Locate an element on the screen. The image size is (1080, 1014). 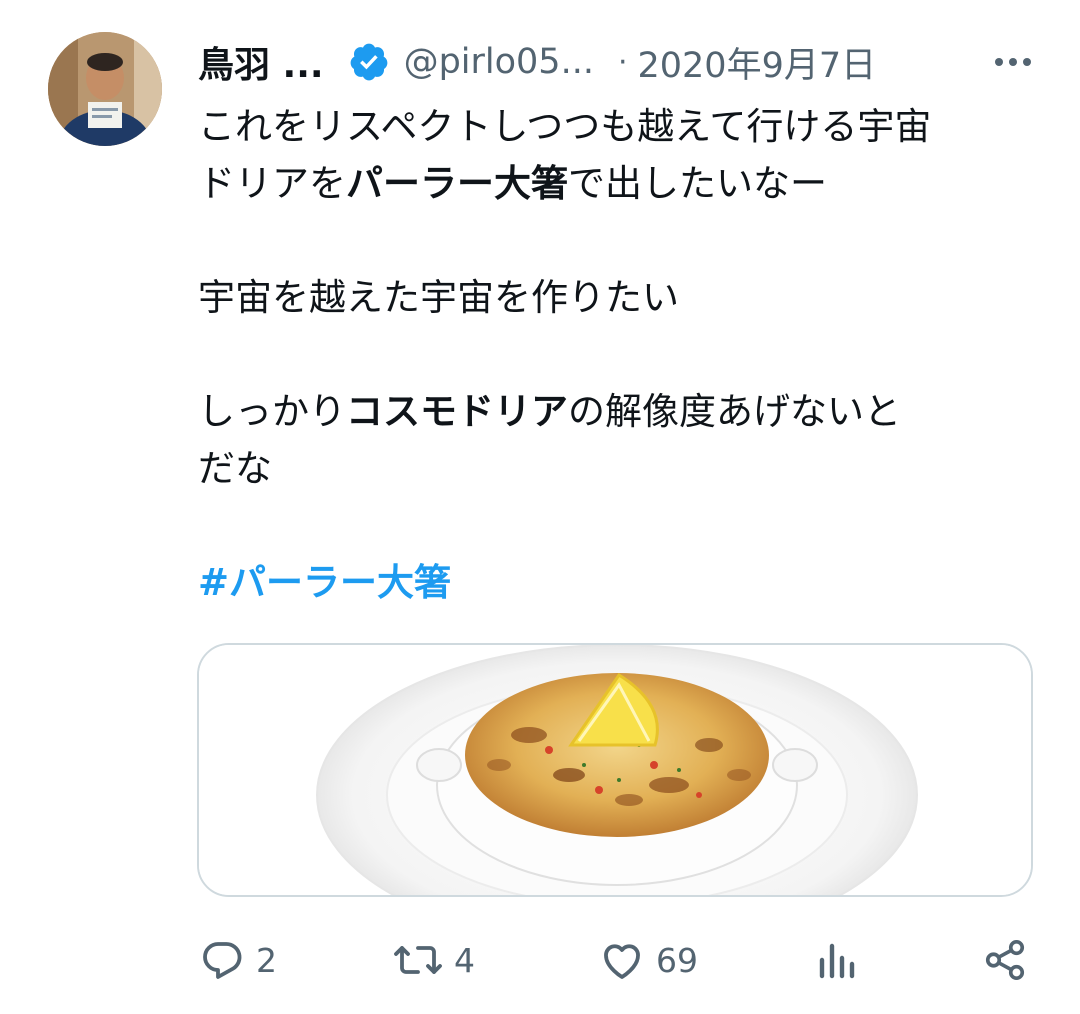
share-icon is located at coordinates (1005, 960).